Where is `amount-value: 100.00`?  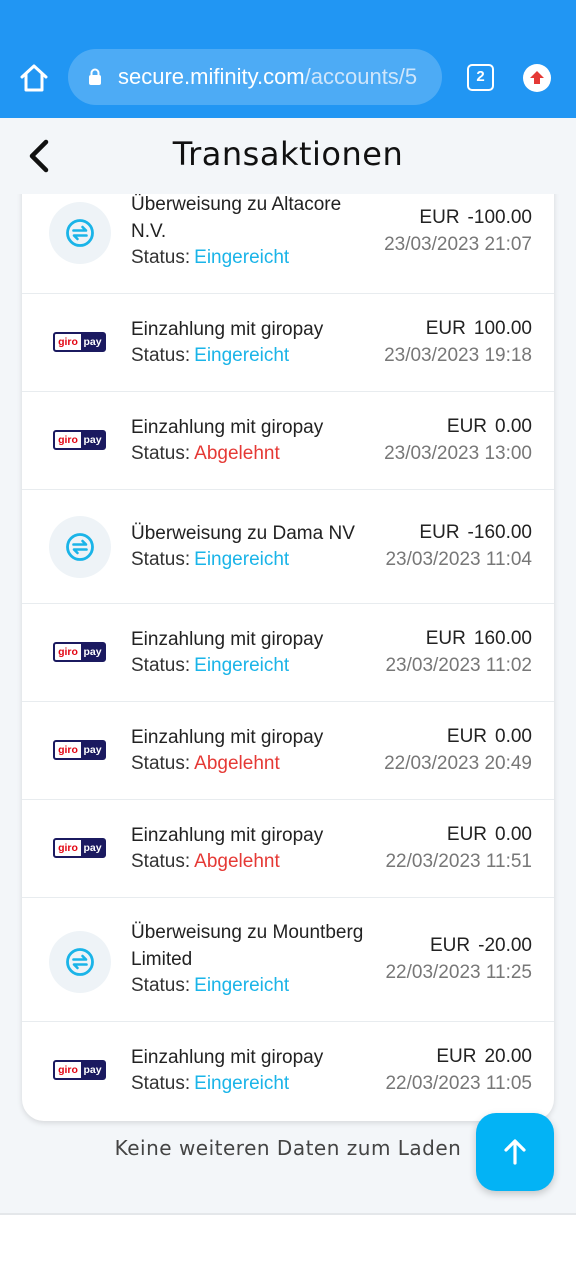 amount-value: 100.00 is located at coordinates (502, 328).